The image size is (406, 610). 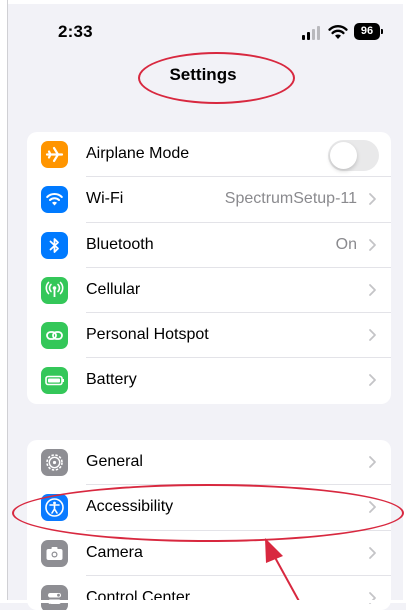 What do you see at coordinates (113, 289) in the screenshot?
I see `settings-row-label: Cellular` at bounding box center [113, 289].